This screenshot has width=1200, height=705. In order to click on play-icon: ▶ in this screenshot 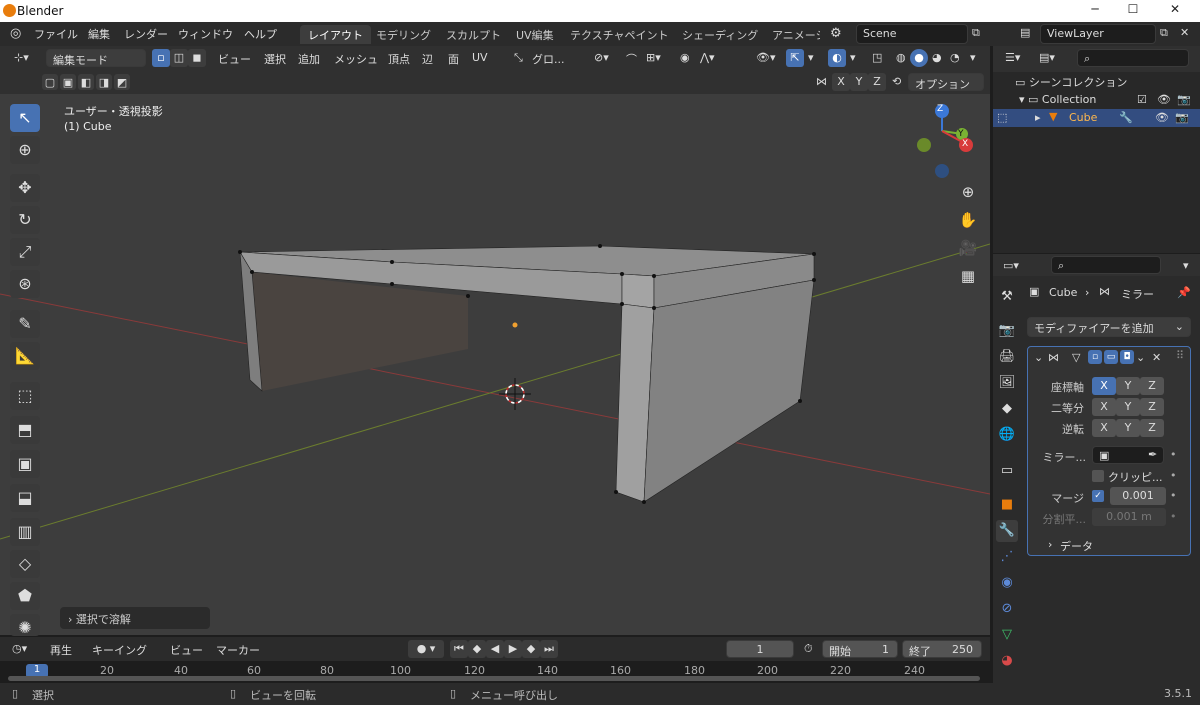, I will do `click(513, 649)`.